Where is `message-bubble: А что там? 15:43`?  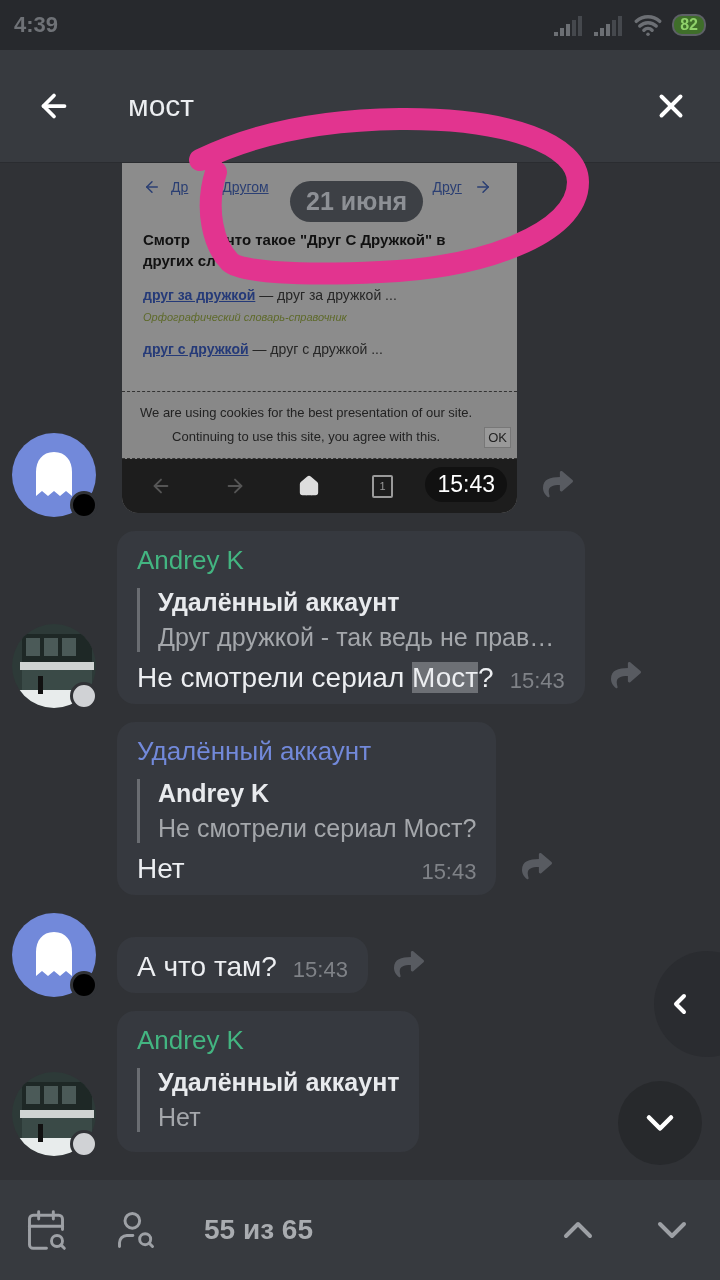 message-bubble: А что там? 15:43 is located at coordinates (242, 965).